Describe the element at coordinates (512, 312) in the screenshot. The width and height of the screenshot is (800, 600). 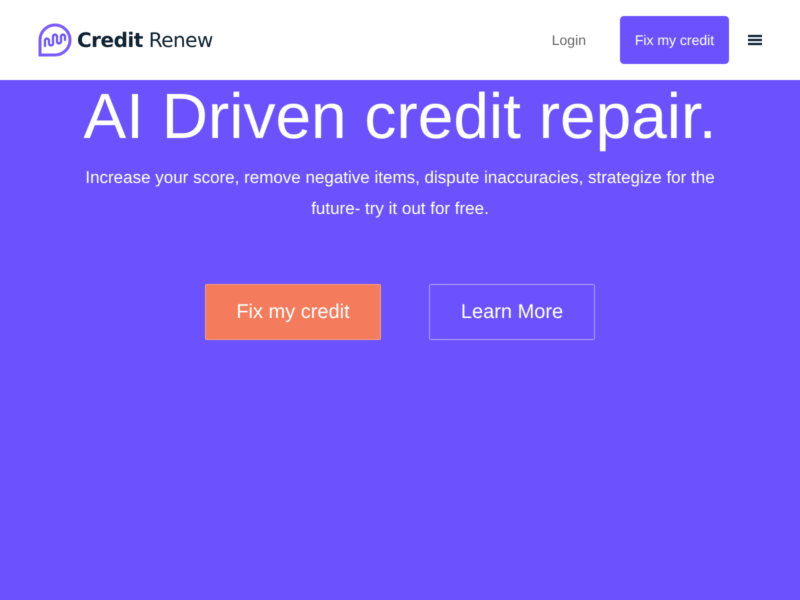
I see `learn-more-button: Learn More` at that location.